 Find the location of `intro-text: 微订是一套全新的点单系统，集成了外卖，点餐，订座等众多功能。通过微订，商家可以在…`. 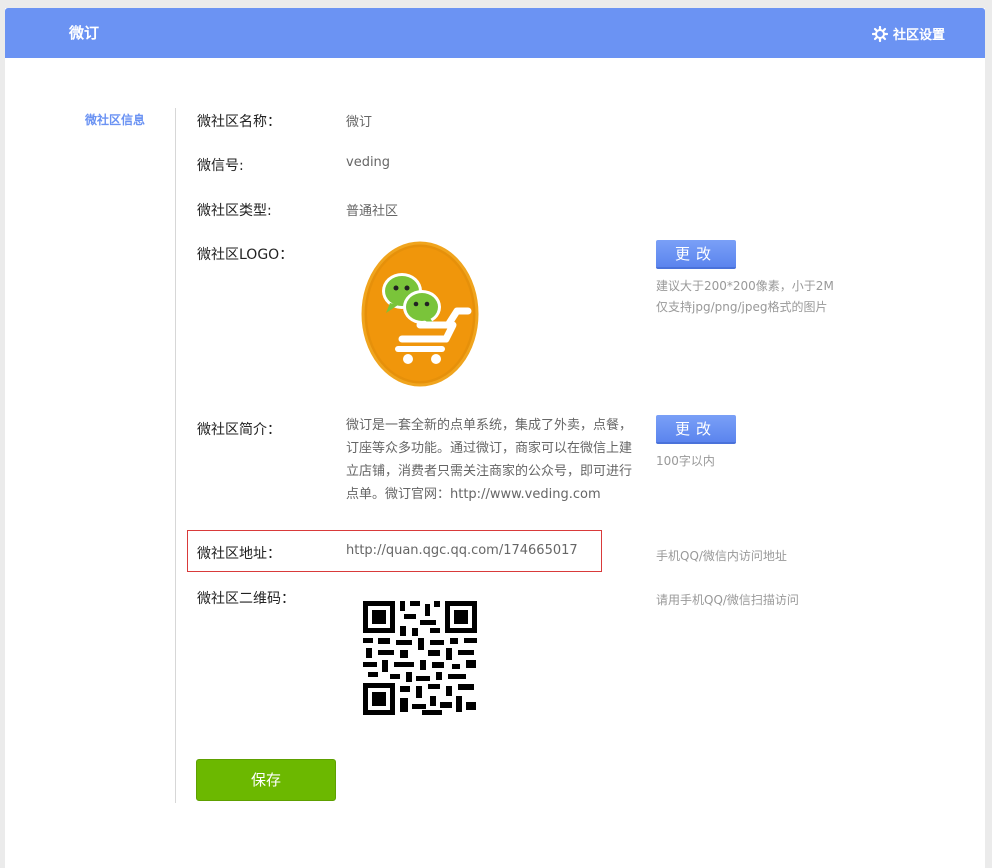

intro-text: 微订是一套全新的点单系统，集成了外卖，点餐，订座等众多功能。通过微订，商家可以在… is located at coordinates (489, 460).